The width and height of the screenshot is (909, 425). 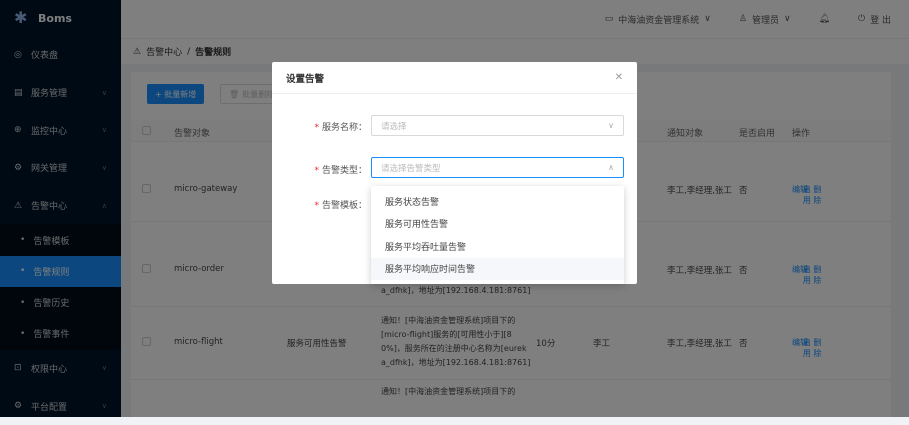 What do you see at coordinates (394, 126) in the screenshot?
I see `service-placeholder: 请选择` at bounding box center [394, 126].